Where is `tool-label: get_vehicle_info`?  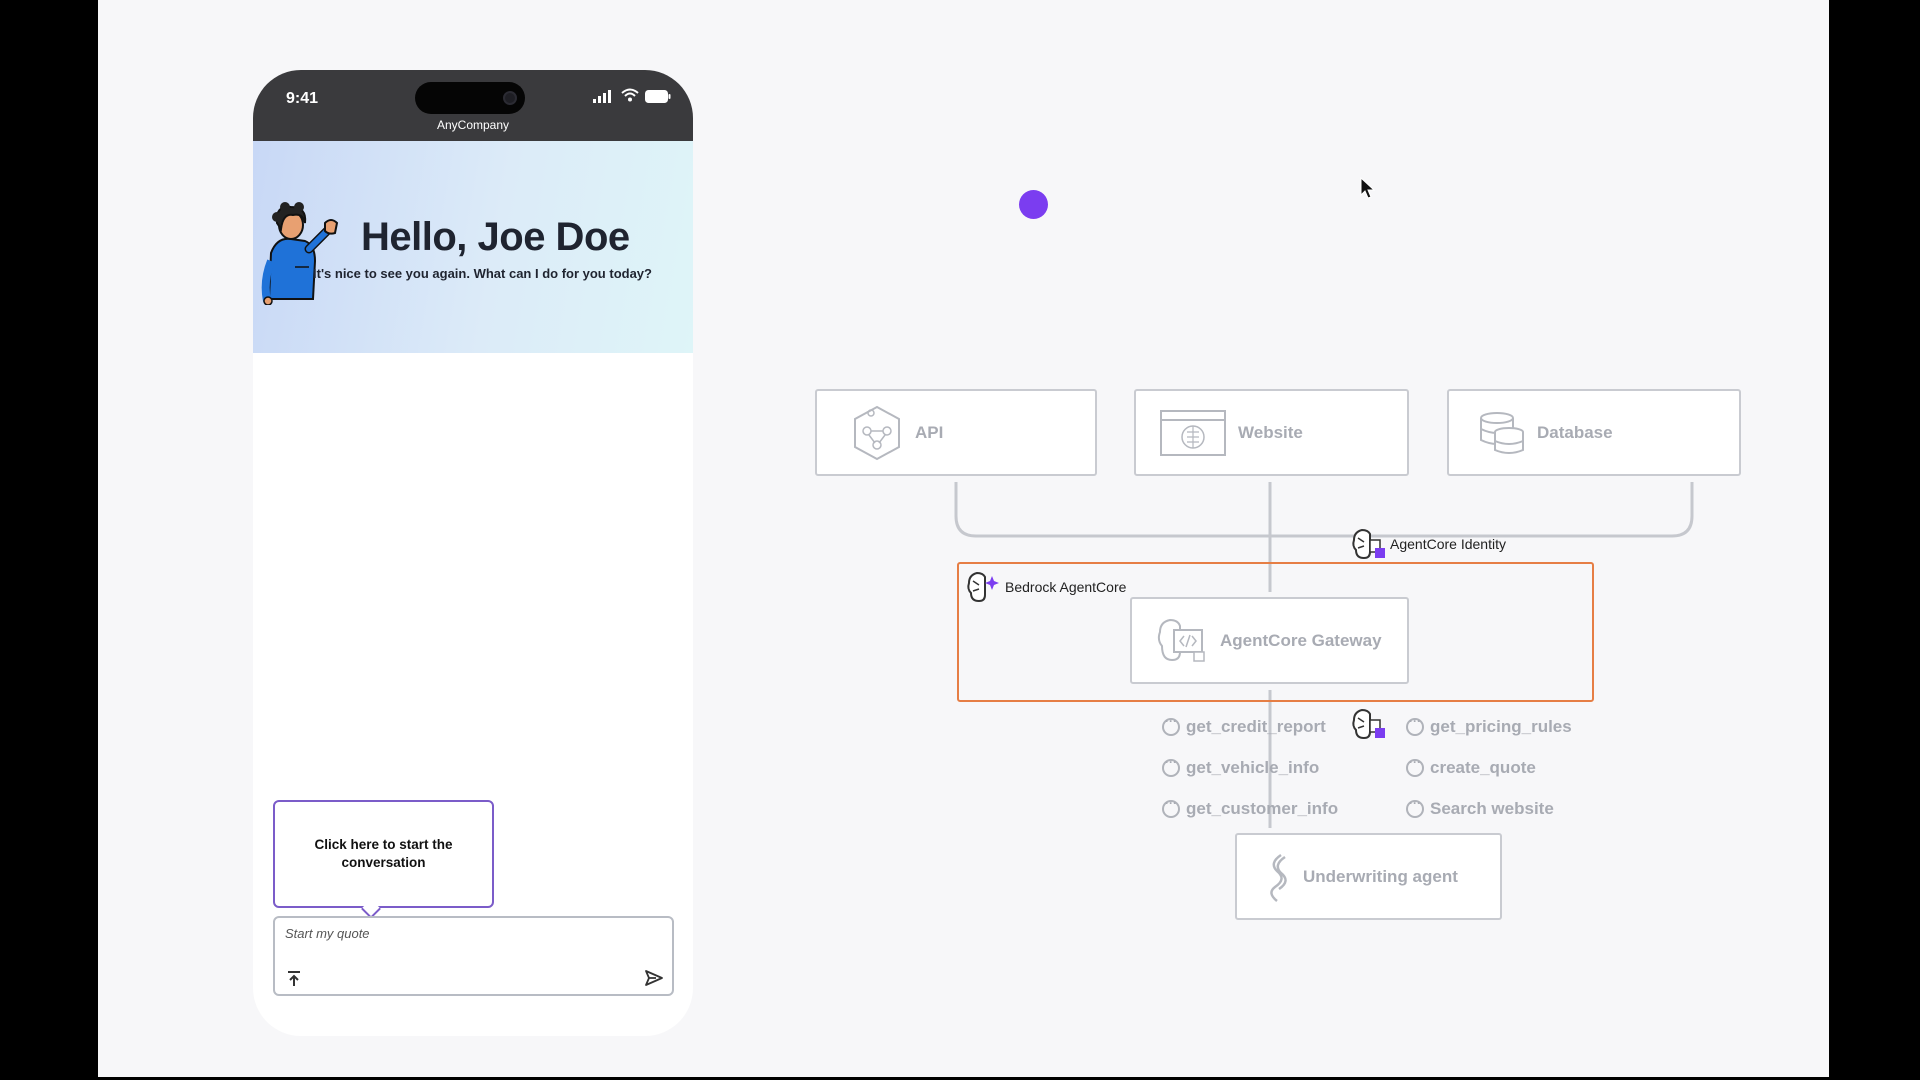
tool-label: get_vehicle_info is located at coordinates (1253, 767).